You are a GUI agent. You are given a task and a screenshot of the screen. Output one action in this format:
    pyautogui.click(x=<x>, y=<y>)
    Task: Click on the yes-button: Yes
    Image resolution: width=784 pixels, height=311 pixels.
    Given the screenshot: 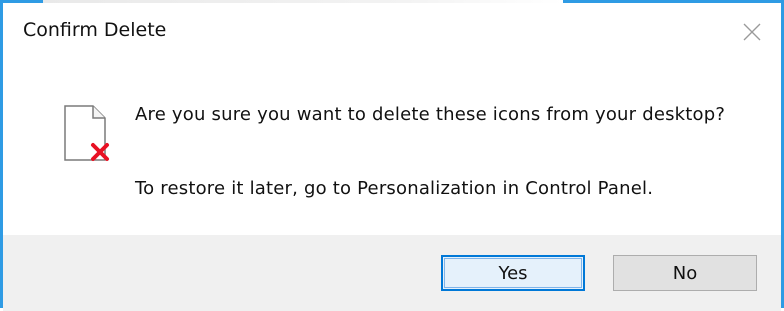 What is the action you would take?
    pyautogui.click(x=513, y=273)
    